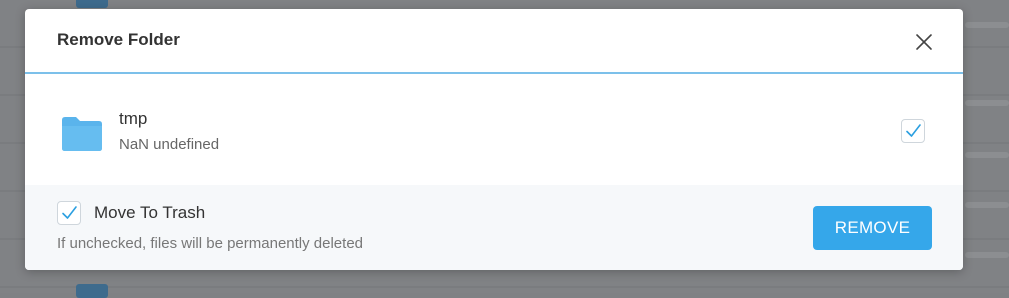 The image size is (1009, 298). I want to click on folder-select-checkbox, so click(913, 131).